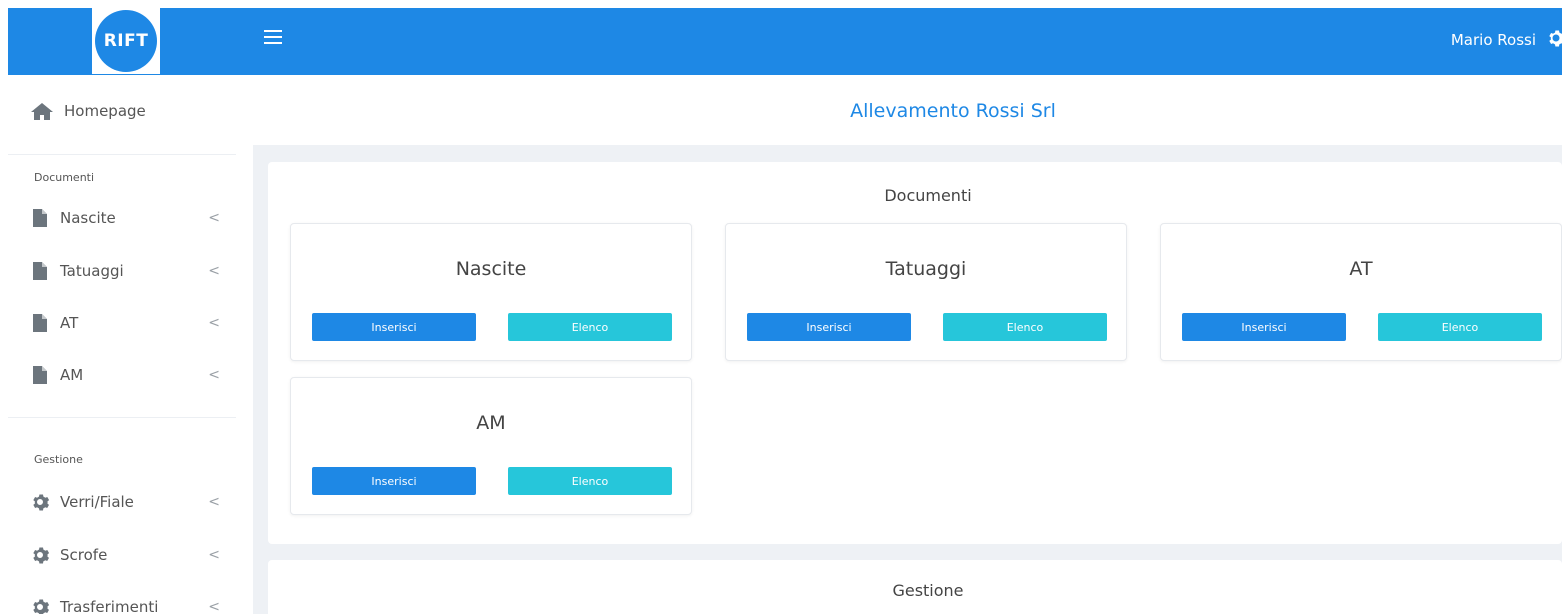  Describe the element at coordinates (84, 555) in the screenshot. I see `sidebar-item-label: Scrofe` at that location.